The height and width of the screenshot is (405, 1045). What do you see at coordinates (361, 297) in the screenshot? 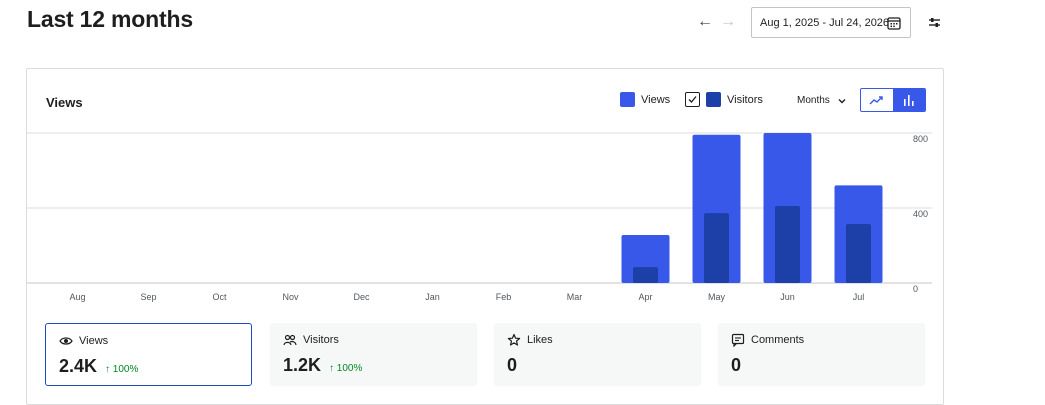
I see `x-tick-label: Dec` at bounding box center [361, 297].